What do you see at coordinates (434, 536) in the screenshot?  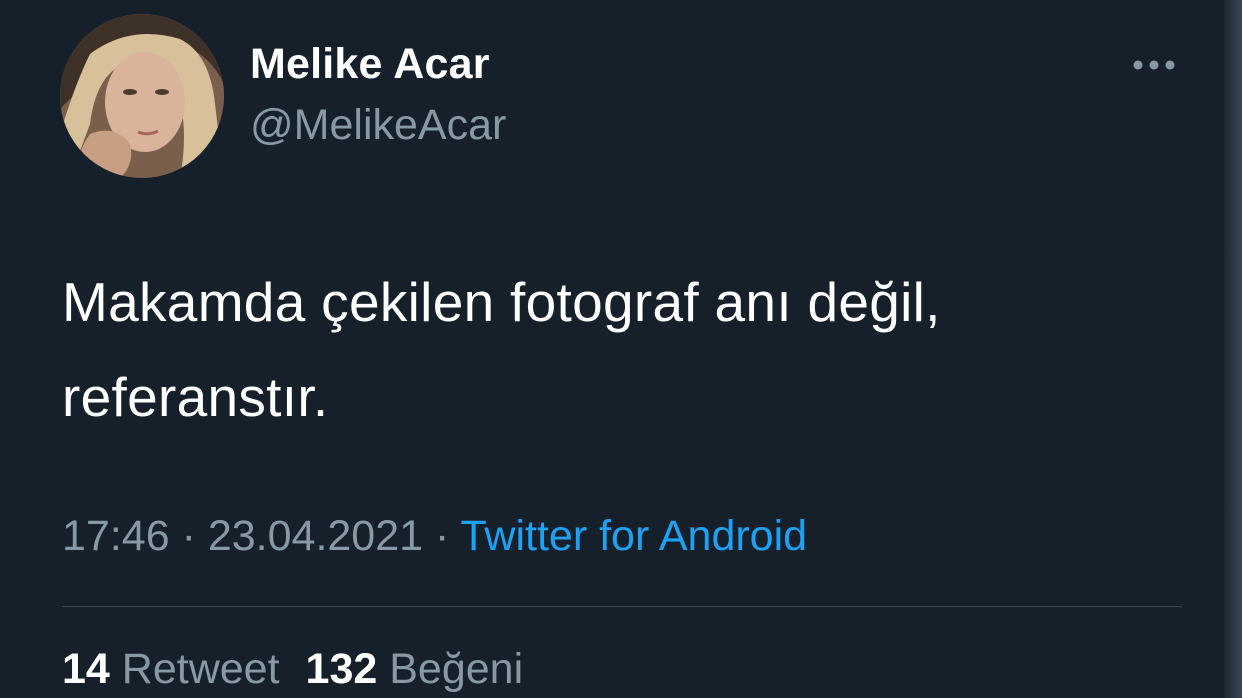 I see `tweet-metadata: 17:46 · 23.04.2021 · Twitter for Android` at bounding box center [434, 536].